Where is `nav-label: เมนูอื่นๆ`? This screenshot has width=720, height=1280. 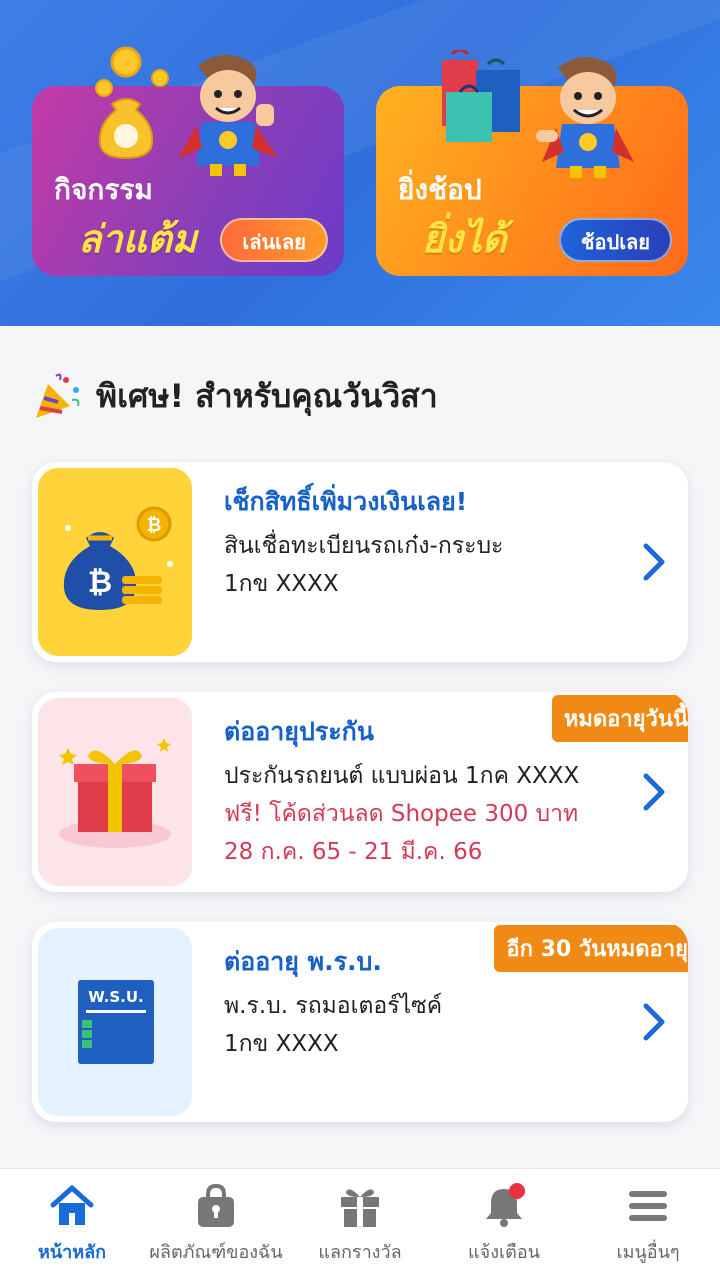
nav-label: เมนูอื่นๆ is located at coordinates (648, 1252).